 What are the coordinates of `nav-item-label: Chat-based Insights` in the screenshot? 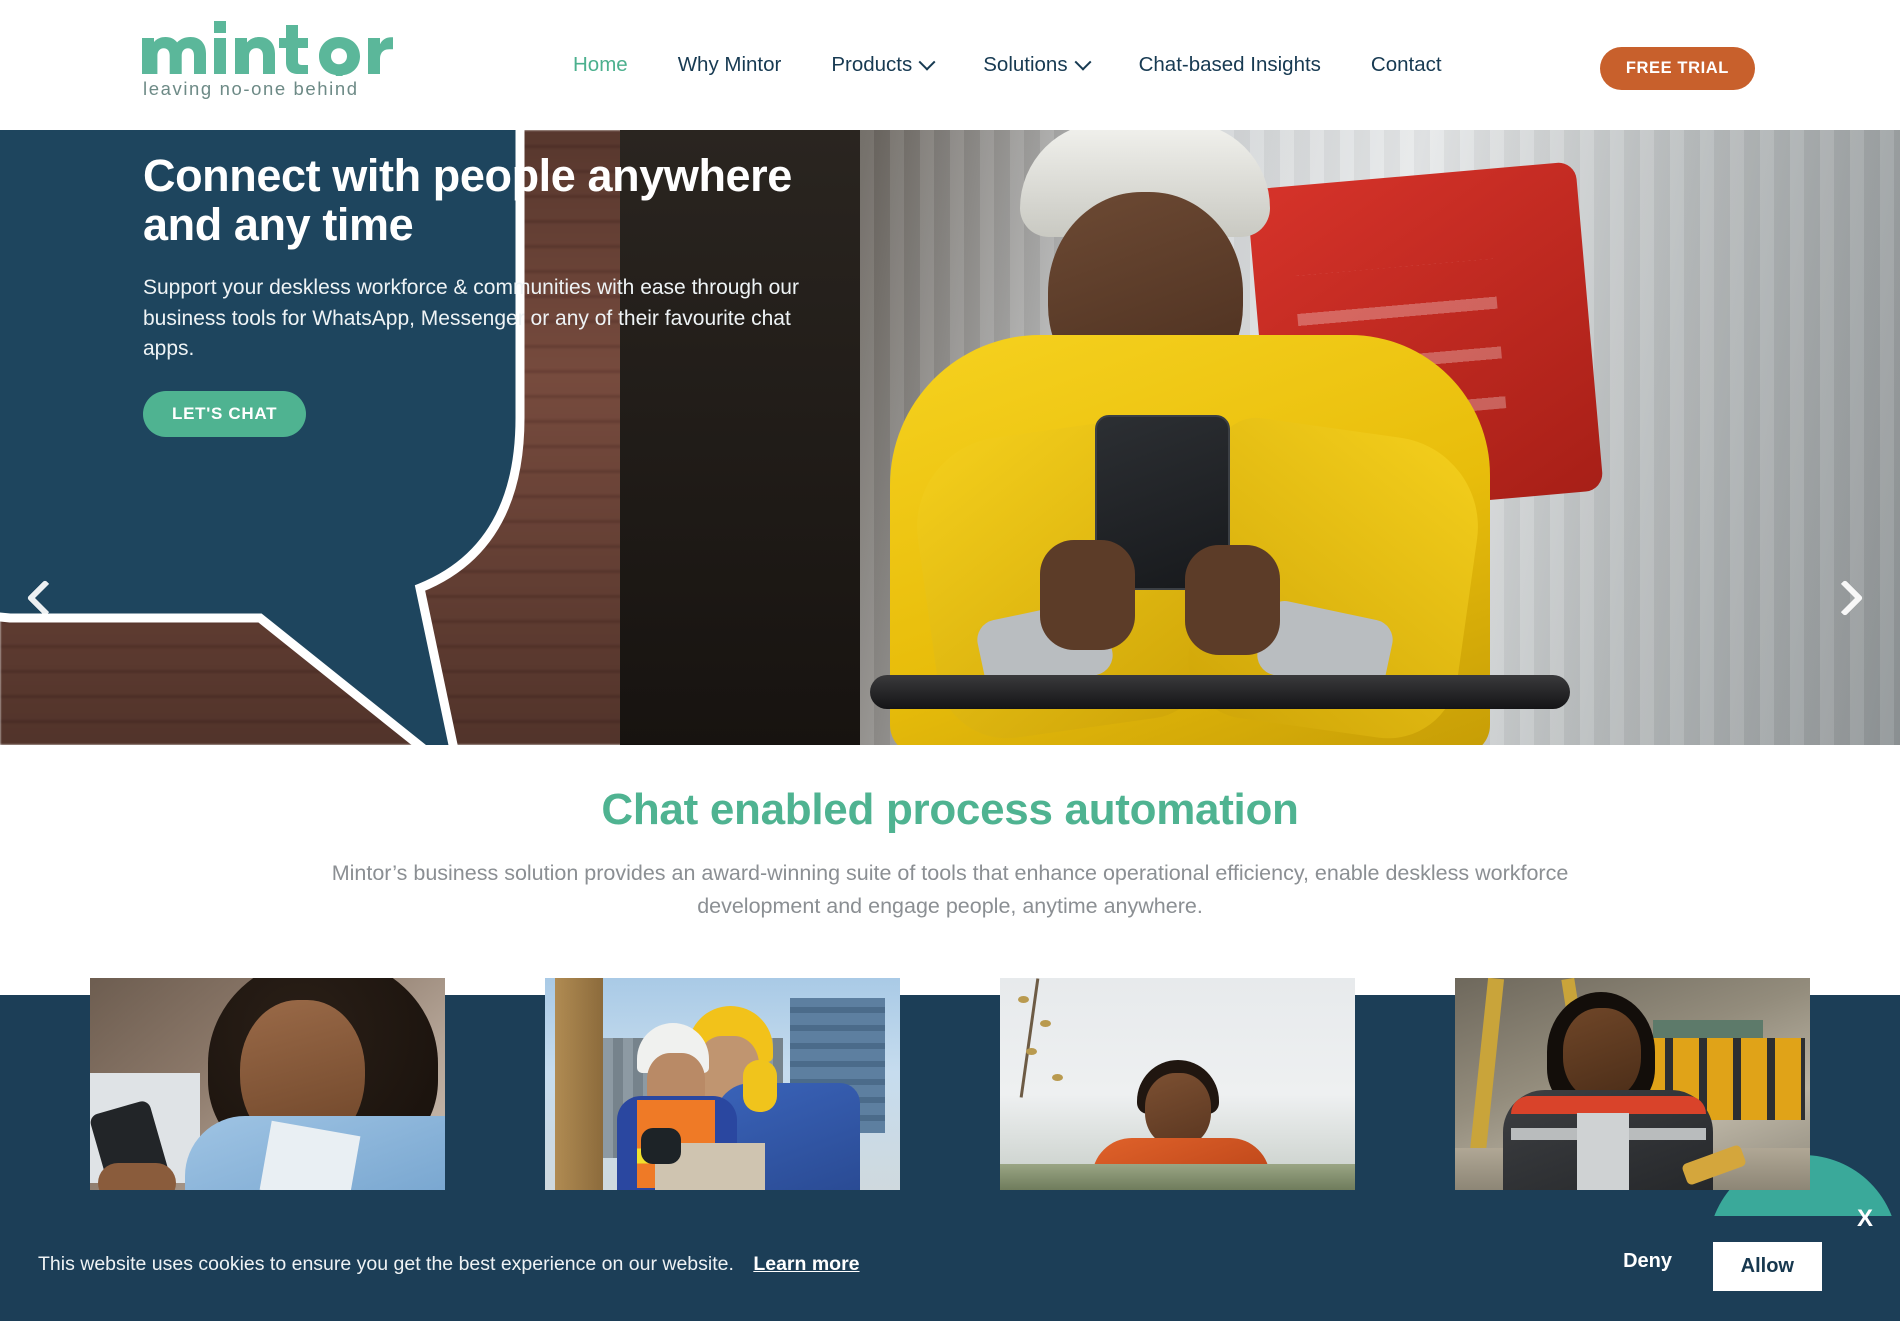 It's located at (1229, 64).